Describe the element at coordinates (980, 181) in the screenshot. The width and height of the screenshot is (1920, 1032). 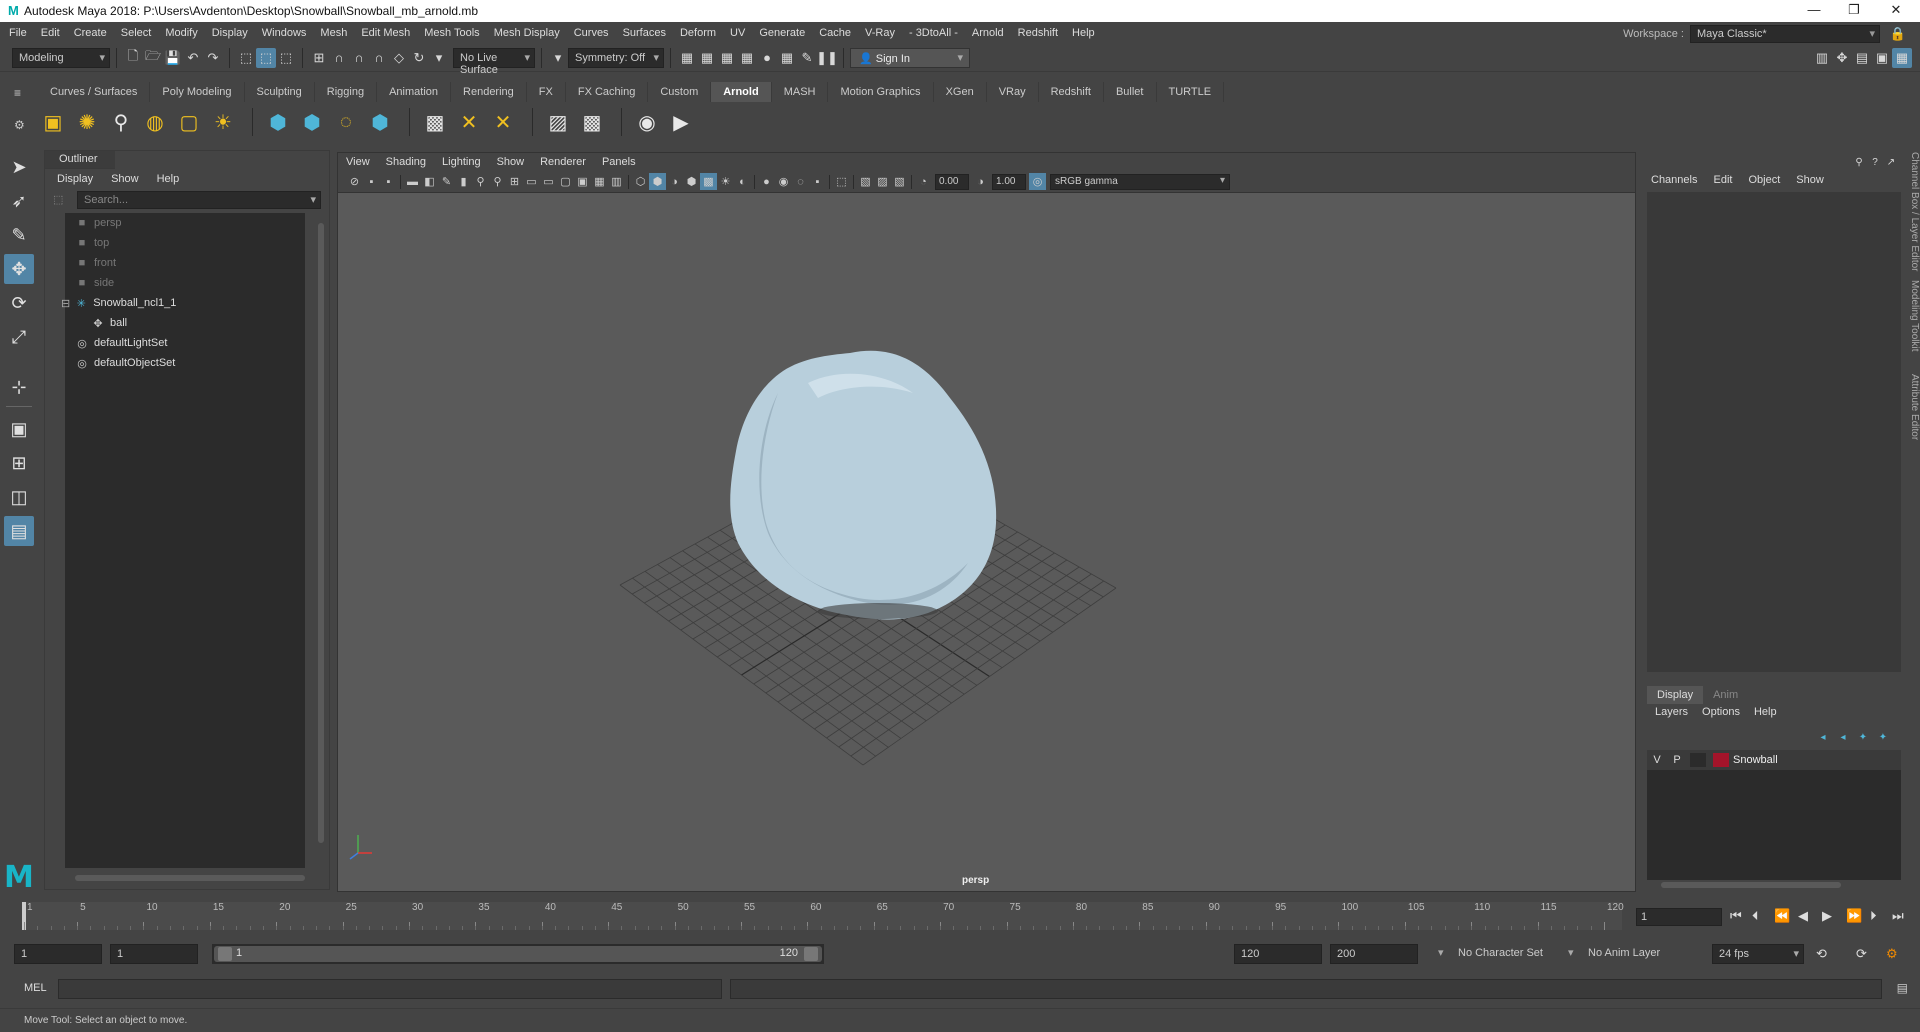
I see `gamma-icon: ◑` at that location.